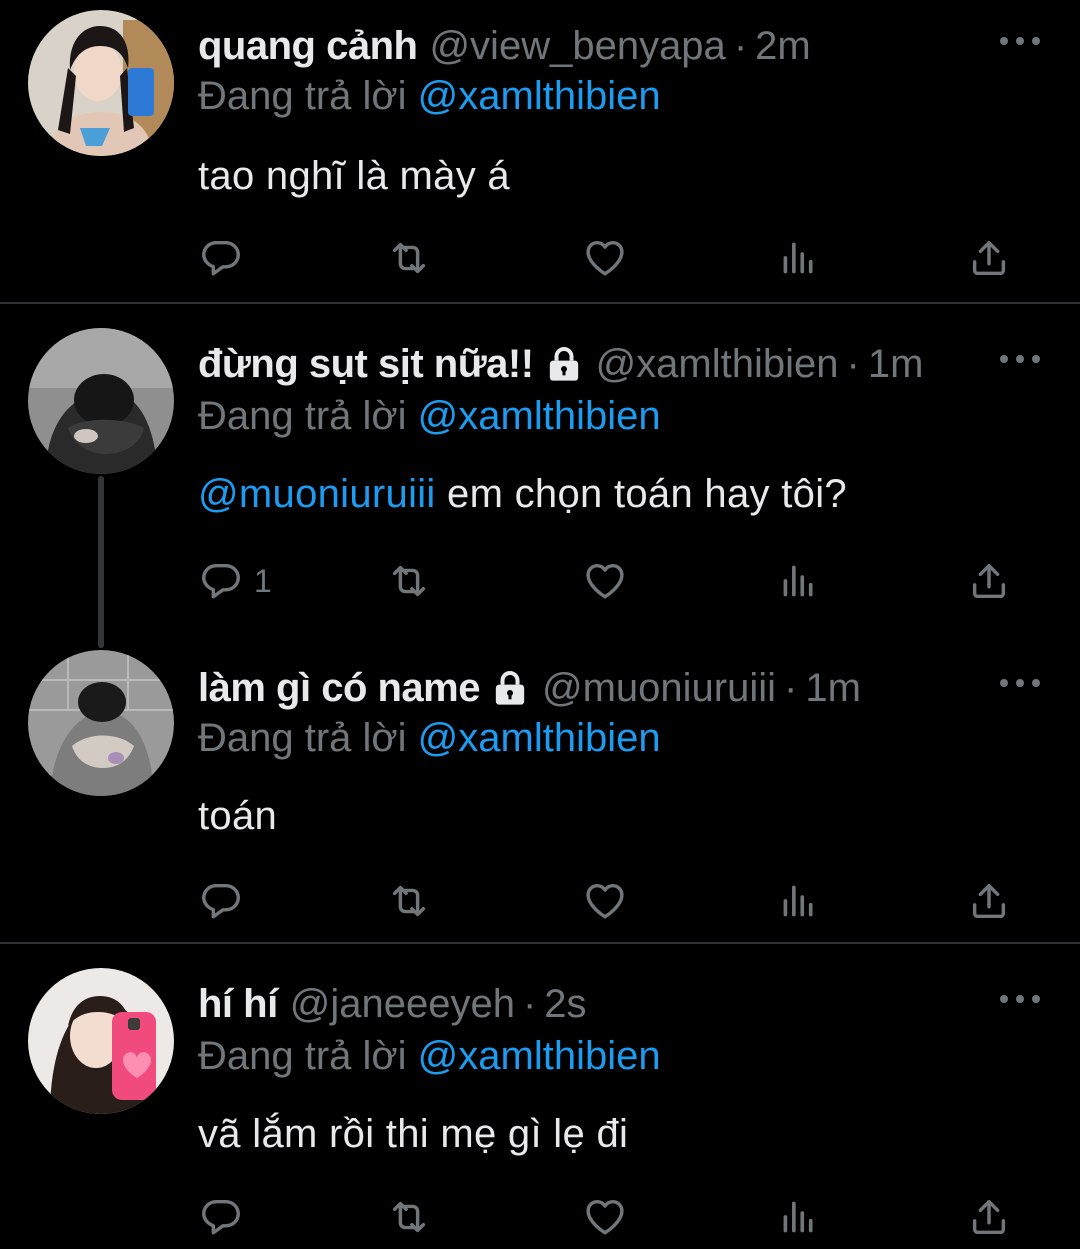 The width and height of the screenshot is (1080, 1249). Describe the element at coordinates (339, 688) in the screenshot. I see `display-name: làm gì có name` at that location.